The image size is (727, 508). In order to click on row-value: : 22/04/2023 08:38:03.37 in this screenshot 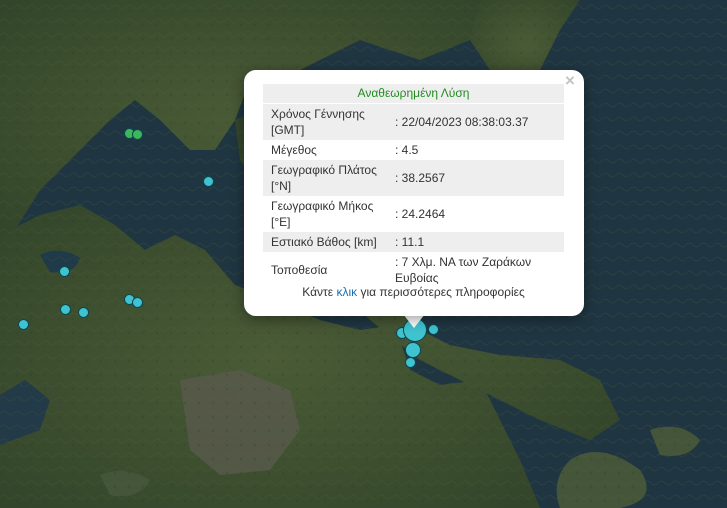, I will do `click(477, 122)`.